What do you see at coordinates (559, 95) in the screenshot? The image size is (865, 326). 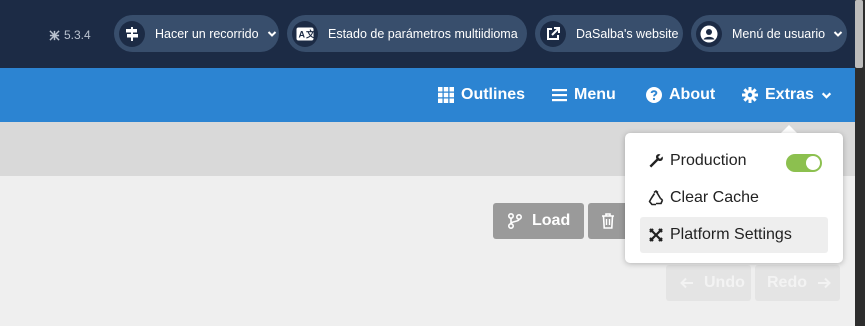 I see `bars-icon` at bounding box center [559, 95].